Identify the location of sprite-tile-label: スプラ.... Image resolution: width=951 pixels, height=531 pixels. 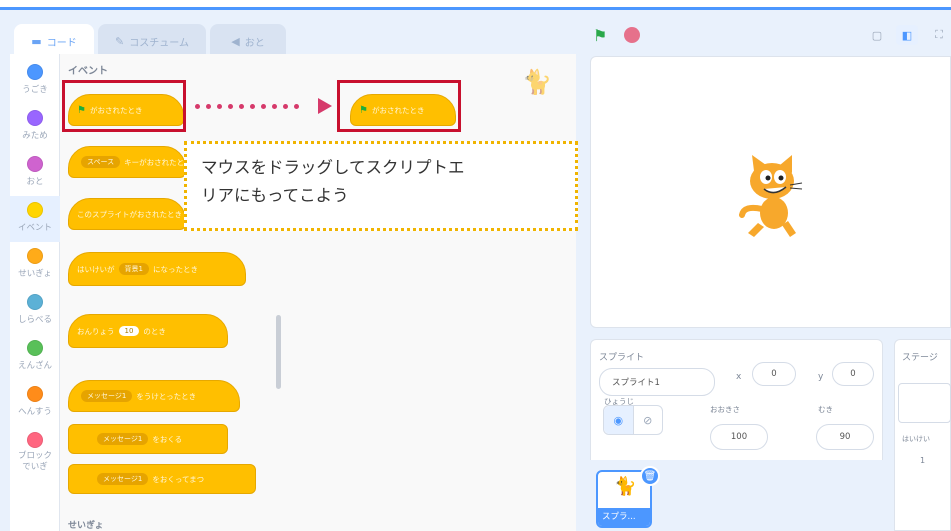
(624, 517).